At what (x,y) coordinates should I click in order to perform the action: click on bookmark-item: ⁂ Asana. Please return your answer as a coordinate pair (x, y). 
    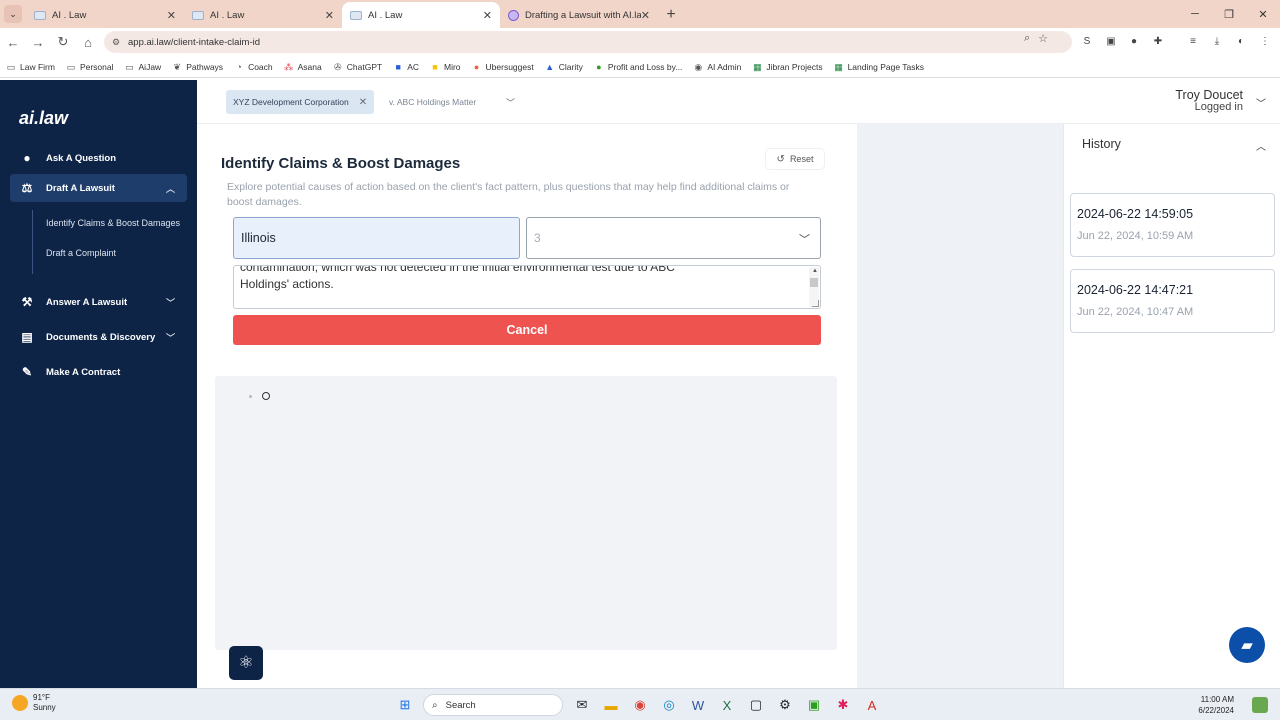
    Looking at the image, I should click on (303, 67).